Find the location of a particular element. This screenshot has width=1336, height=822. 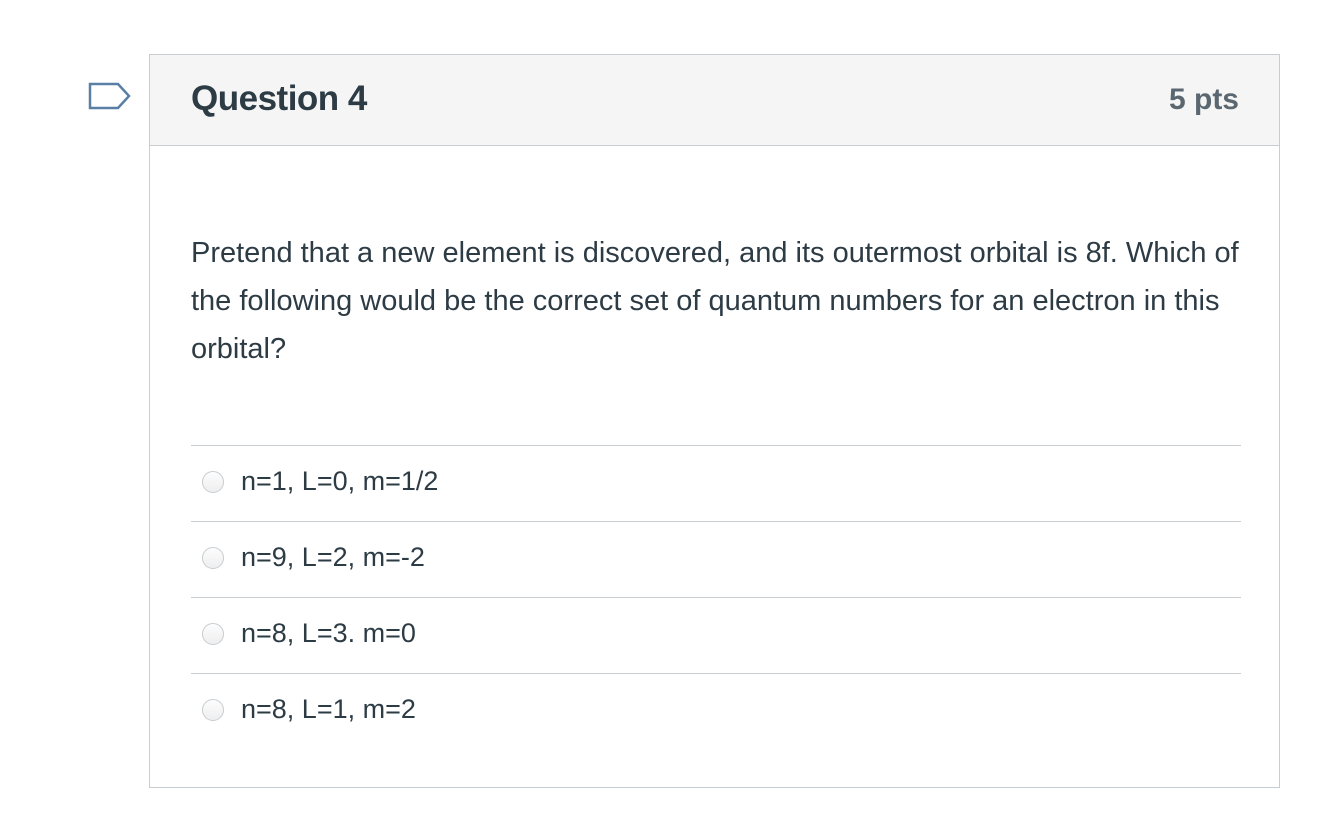

answer-option: n=9, L=2, m=-2 is located at coordinates (716, 559).